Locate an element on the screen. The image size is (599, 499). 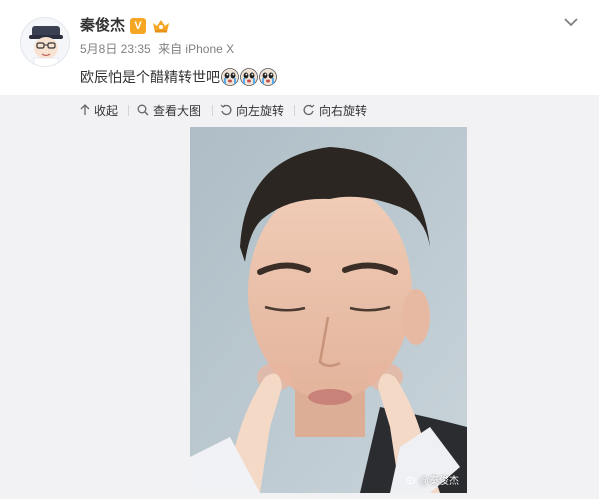
collapse-button: 收起 is located at coordinates (99, 110).